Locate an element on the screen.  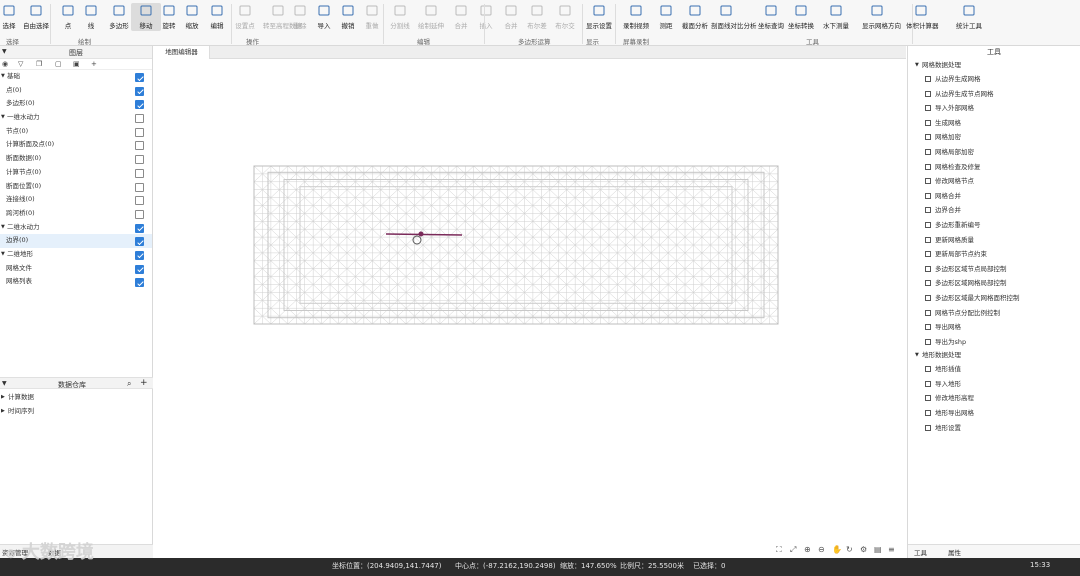
tool-item: 网格加密 is located at coordinates (994, 137).